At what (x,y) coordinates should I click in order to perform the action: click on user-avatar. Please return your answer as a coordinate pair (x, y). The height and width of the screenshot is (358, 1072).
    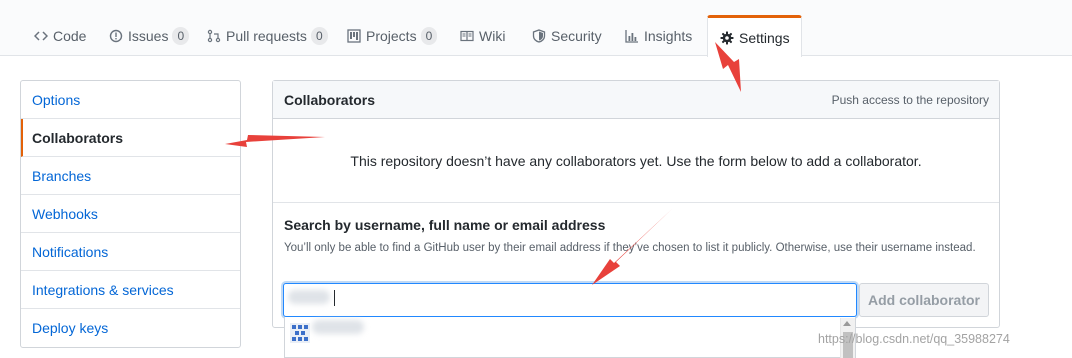
    Looking at the image, I should click on (300, 333).